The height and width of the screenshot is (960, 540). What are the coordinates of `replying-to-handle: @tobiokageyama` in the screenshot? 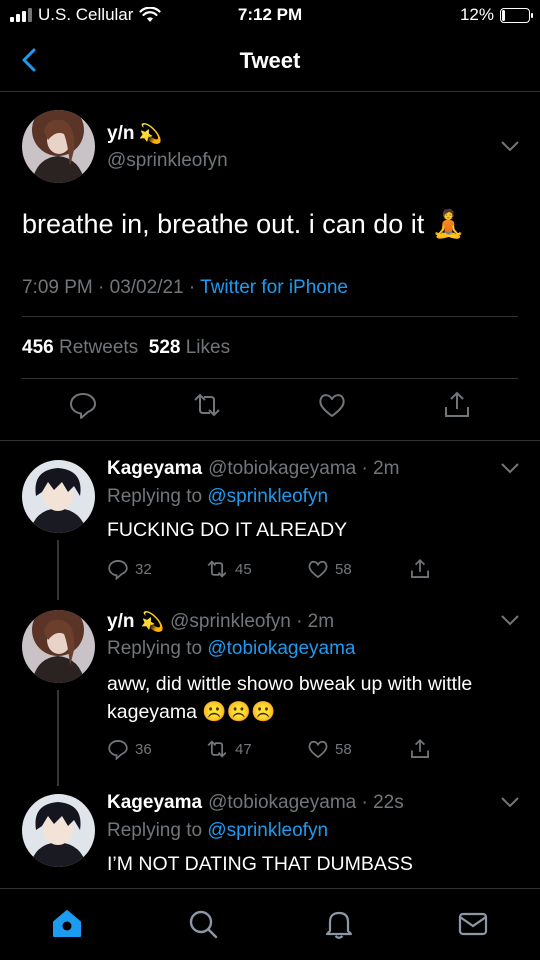 It's located at (281, 648).